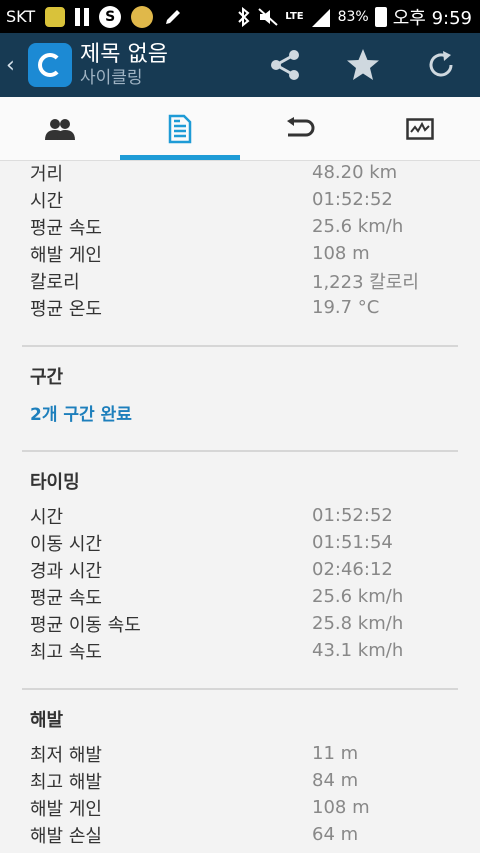 This screenshot has width=480, height=853. I want to click on mute-icon, so click(268, 17).